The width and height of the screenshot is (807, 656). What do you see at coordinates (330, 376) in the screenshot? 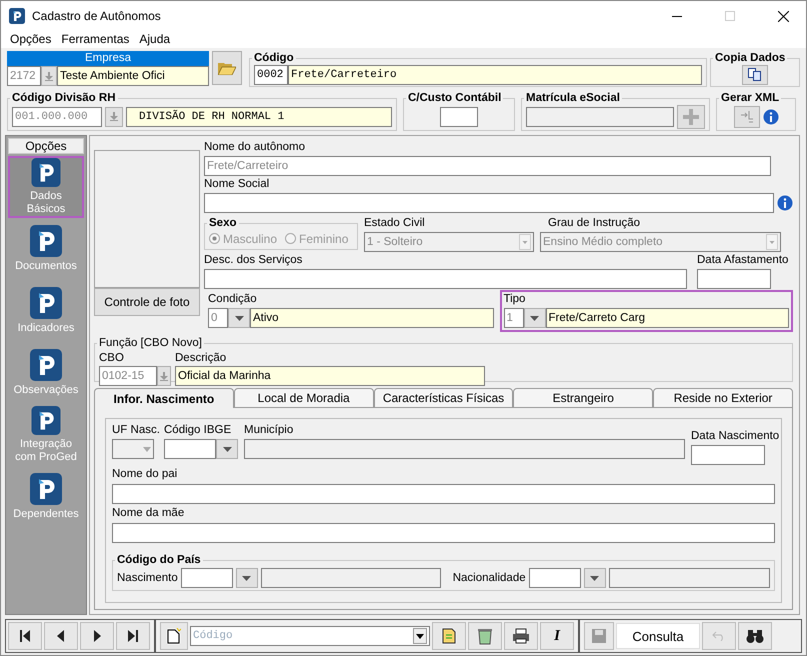
I see `occupation-field: Oficial da Marinha` at bounding box center [330, 376].